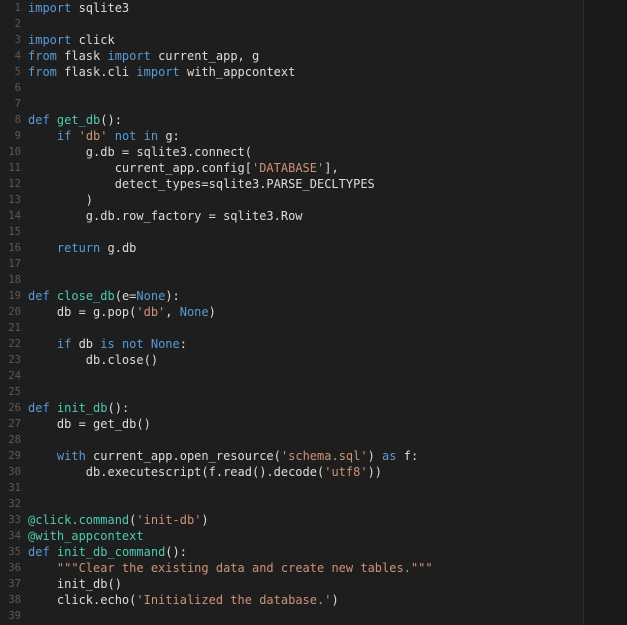 The width and height of the screenshot is (627, 625). Describe the element at coordinates (291, 584) in the screenshot. I see `code-line: 37 init_db()` at that location.